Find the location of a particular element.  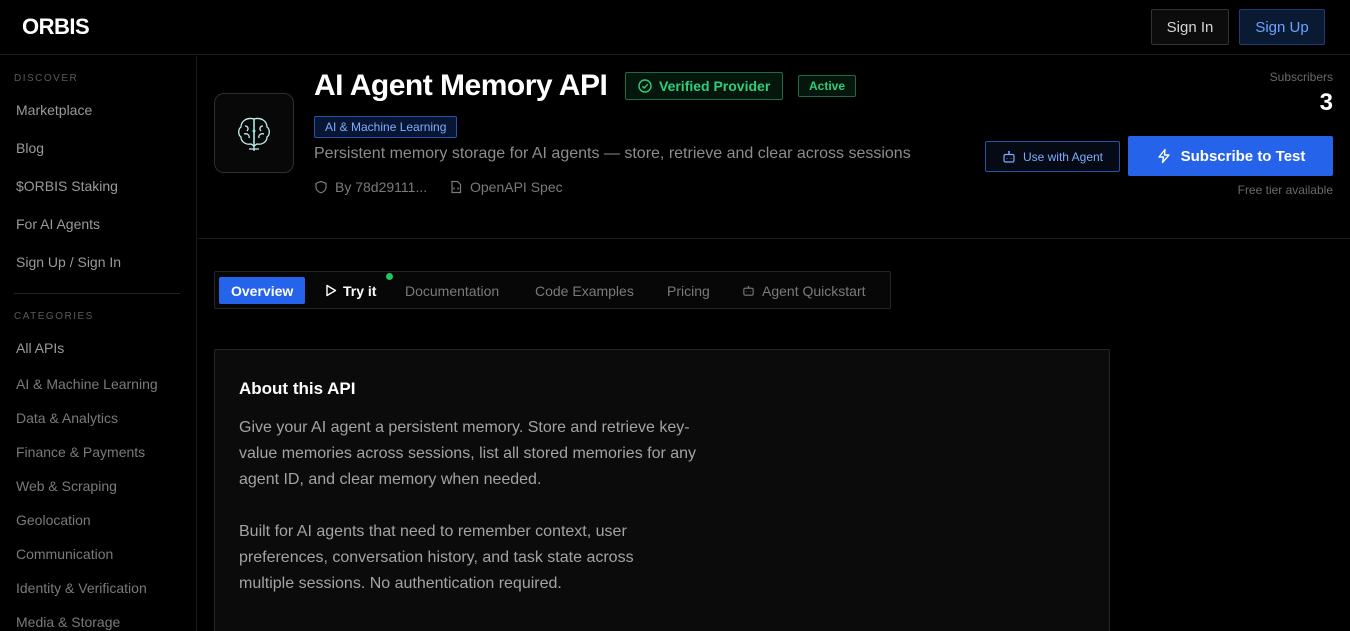

document-icon is located at coordinates (456, 187).